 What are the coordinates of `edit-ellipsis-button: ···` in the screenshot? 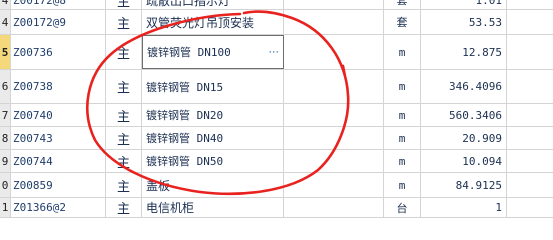 It's located at (274, 52).